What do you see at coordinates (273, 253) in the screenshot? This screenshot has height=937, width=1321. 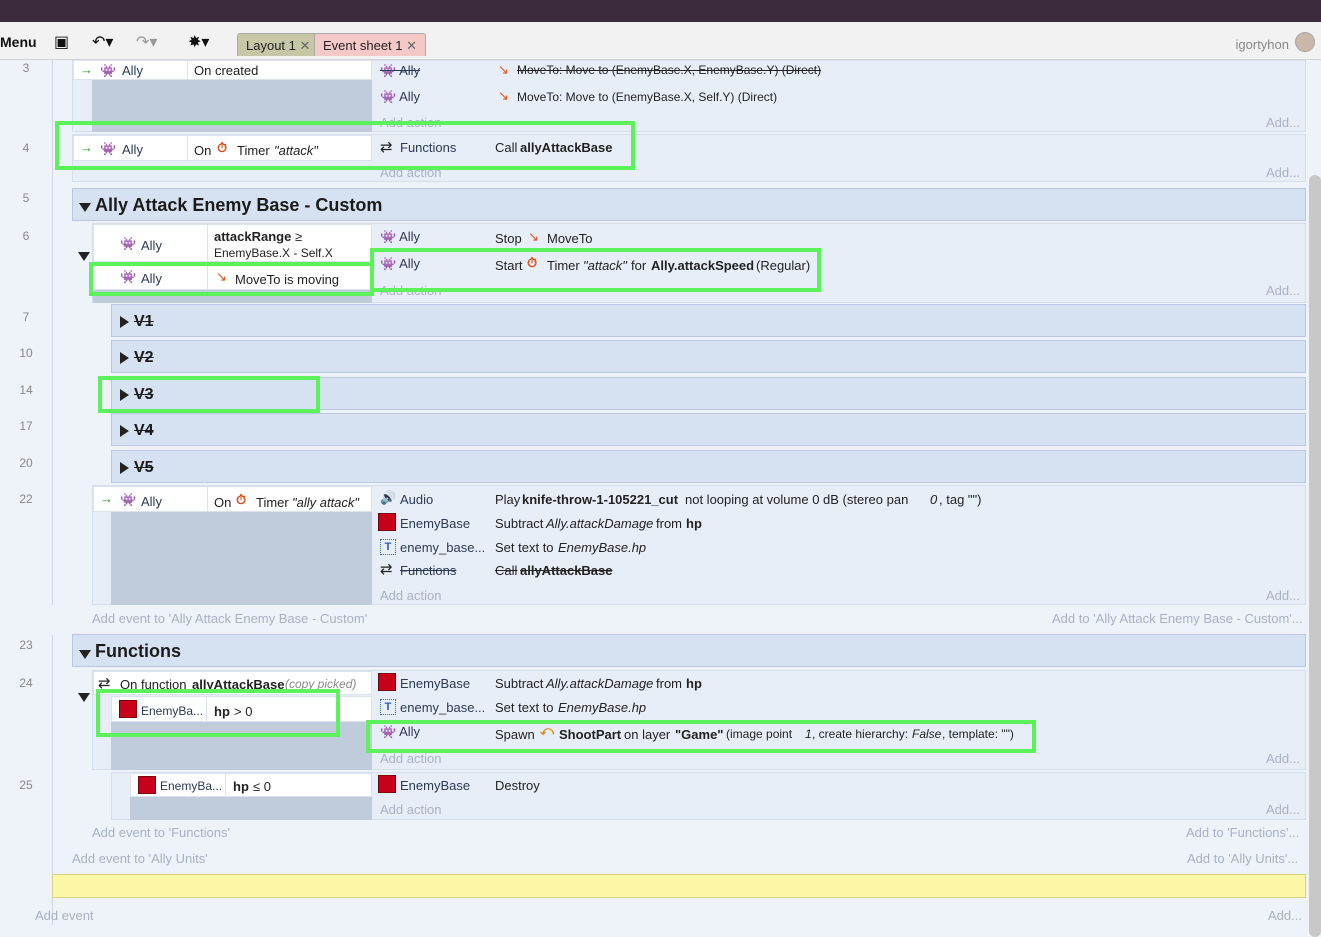 I see `condition-expression-rest: EnemyBase.X - Self.X` at bounding box center [273, 253].